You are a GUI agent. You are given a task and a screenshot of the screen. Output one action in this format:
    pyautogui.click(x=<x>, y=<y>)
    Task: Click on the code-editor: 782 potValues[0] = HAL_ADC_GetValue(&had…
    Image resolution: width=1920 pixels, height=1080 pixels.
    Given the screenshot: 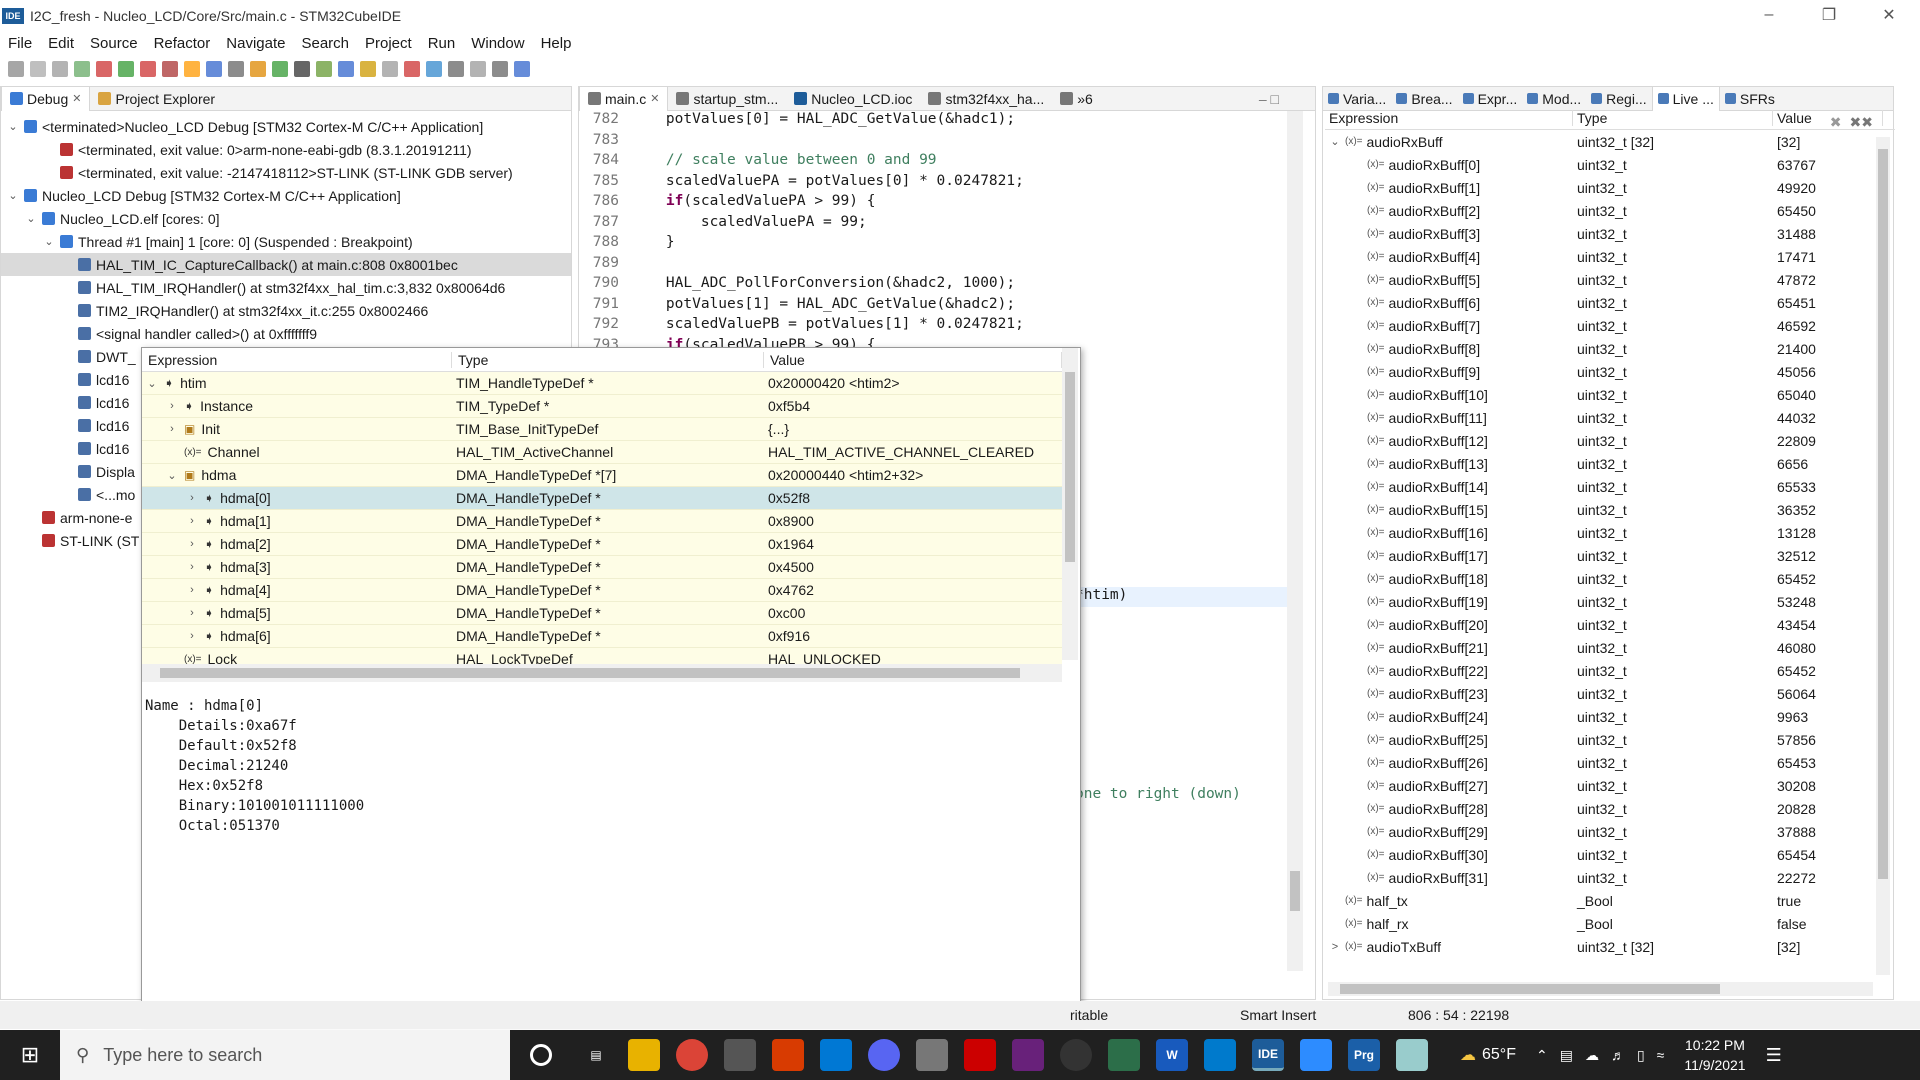 What is the action you would take?
    pyautogui.click(x=932, y=234)
    